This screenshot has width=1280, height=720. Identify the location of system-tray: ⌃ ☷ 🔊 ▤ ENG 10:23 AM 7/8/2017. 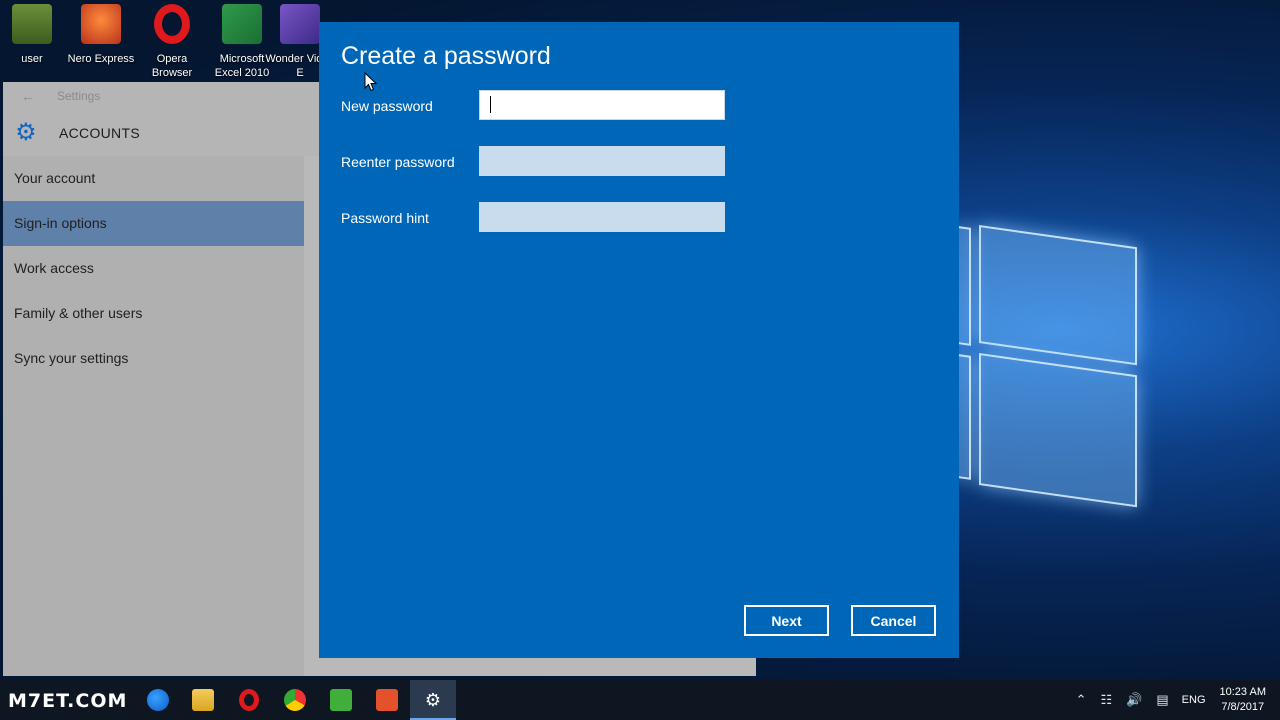
(1174, 700).